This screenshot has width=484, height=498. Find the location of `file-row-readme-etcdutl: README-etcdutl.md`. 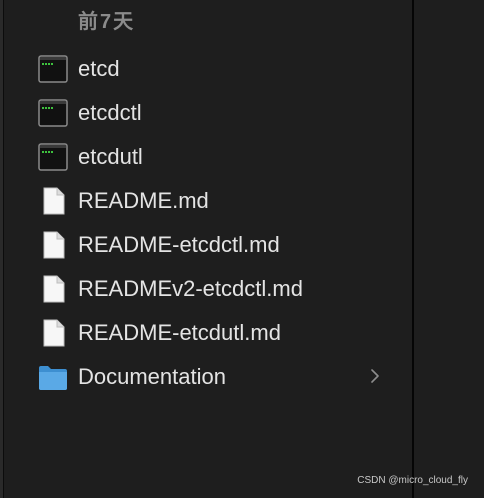

file-row-readme-etcdutl: README-etcdutl.md is located at coordinates (208, 333).